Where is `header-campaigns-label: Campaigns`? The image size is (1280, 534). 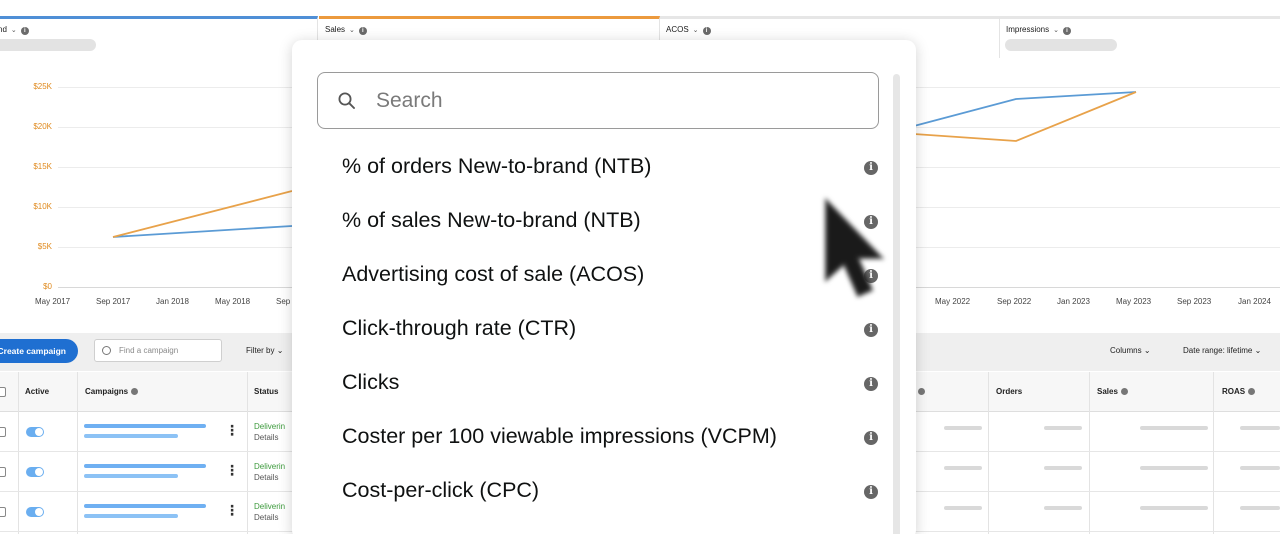
header-campaigns-label: Campaigns is located at coordinates (107, 391).